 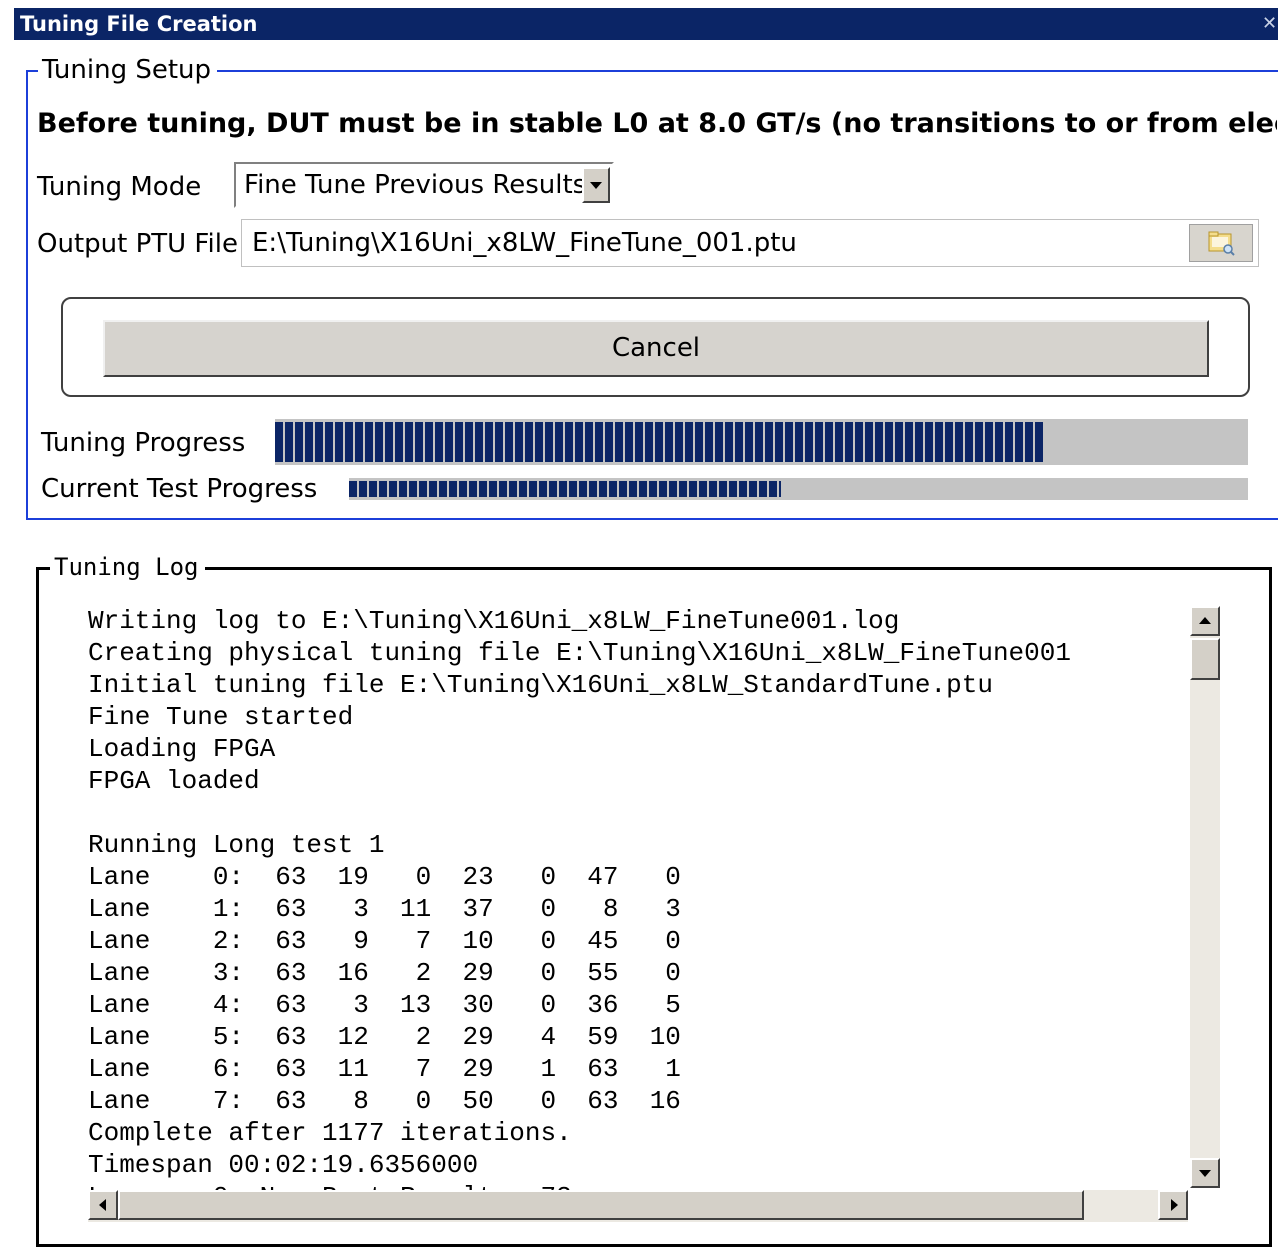 What do you see at coordinates (1205, 621) in the screenshot?
I see `scroll-up-icon` at bounding box center [1205, 621].